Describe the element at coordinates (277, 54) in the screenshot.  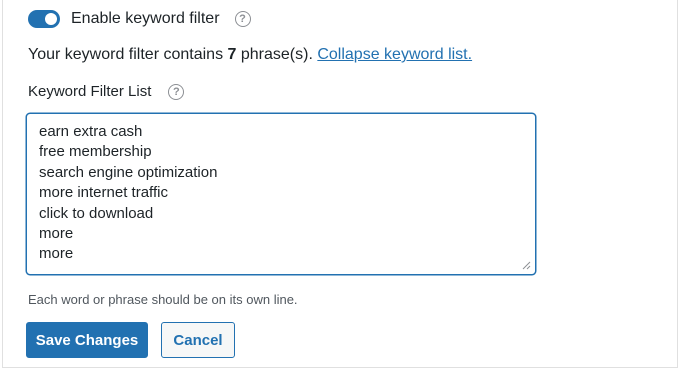
I see `summary-suffix: phrase(s).` at that location.